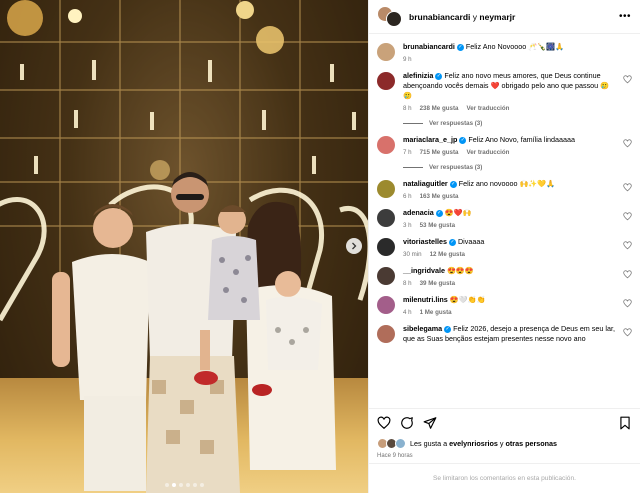  I want to click on more-horizontal-icon: •••, so click(625, 17).